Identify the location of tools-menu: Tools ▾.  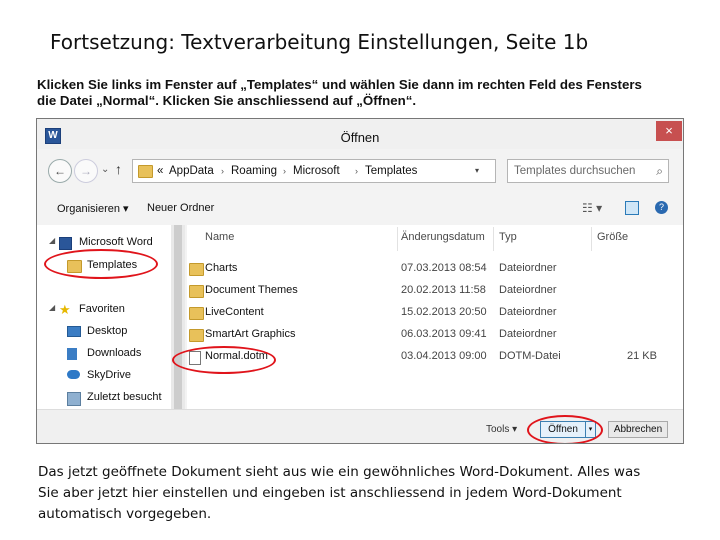
(501, 429).